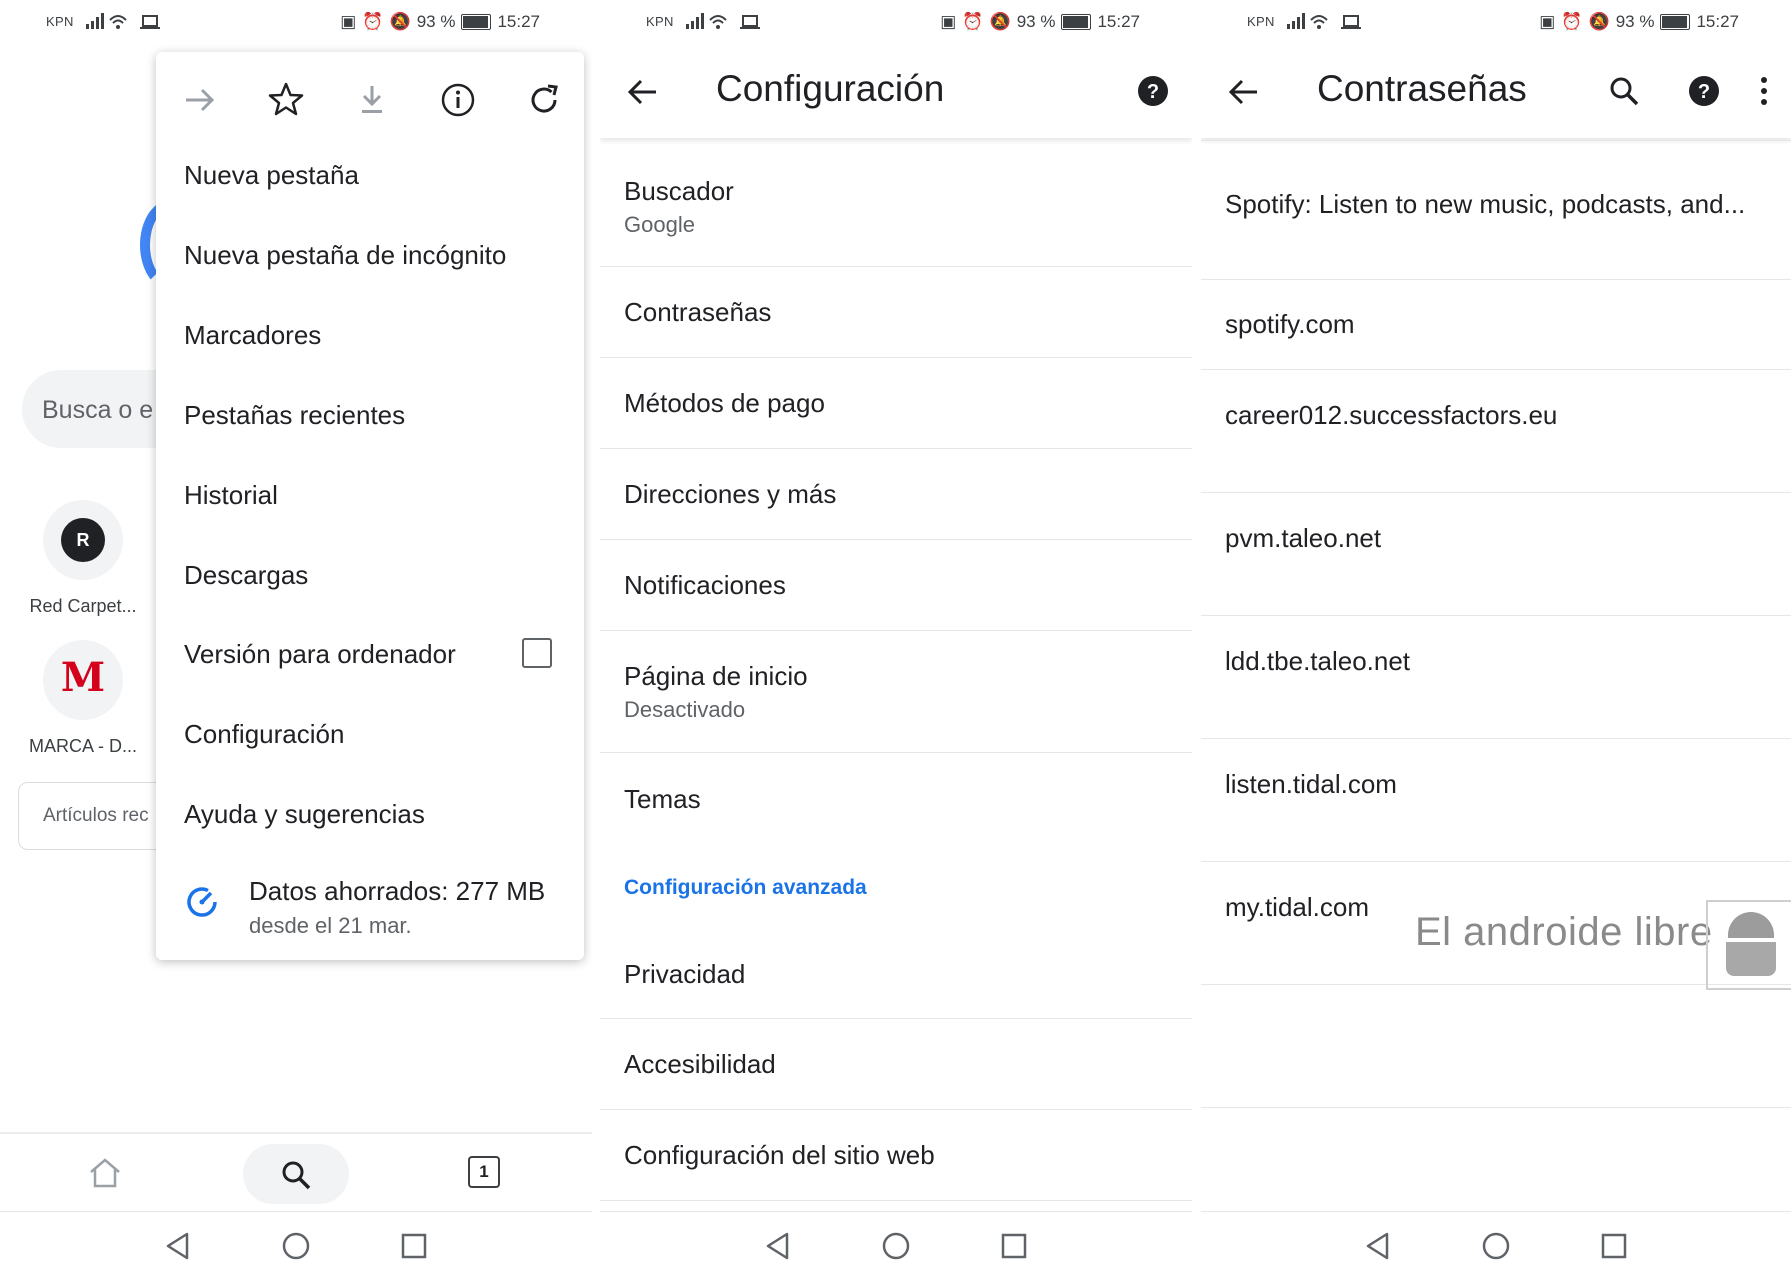 The width and height of the screenshot is (1791, 1280). Describe the element at coordinates (685, 974) in the screenshot. I see `settings-item-title: Privacidad` at that location.